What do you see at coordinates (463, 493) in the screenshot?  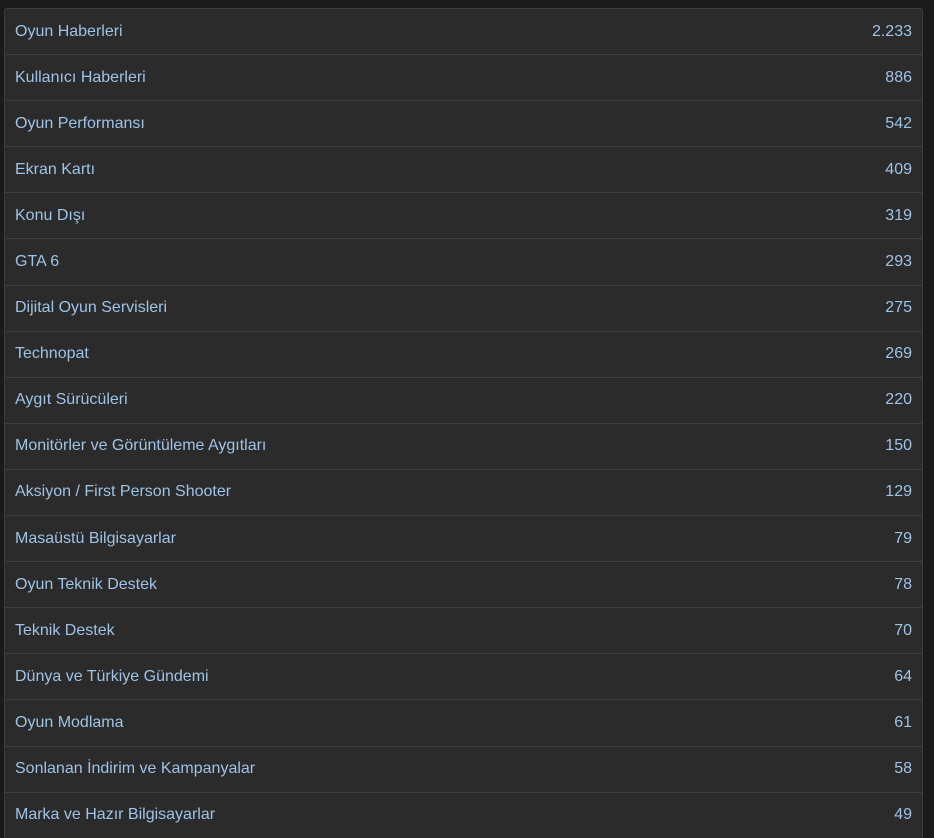 I see `forum-row: Aksiyon / First Person Shooter 129` at bounding box center [463, 493].